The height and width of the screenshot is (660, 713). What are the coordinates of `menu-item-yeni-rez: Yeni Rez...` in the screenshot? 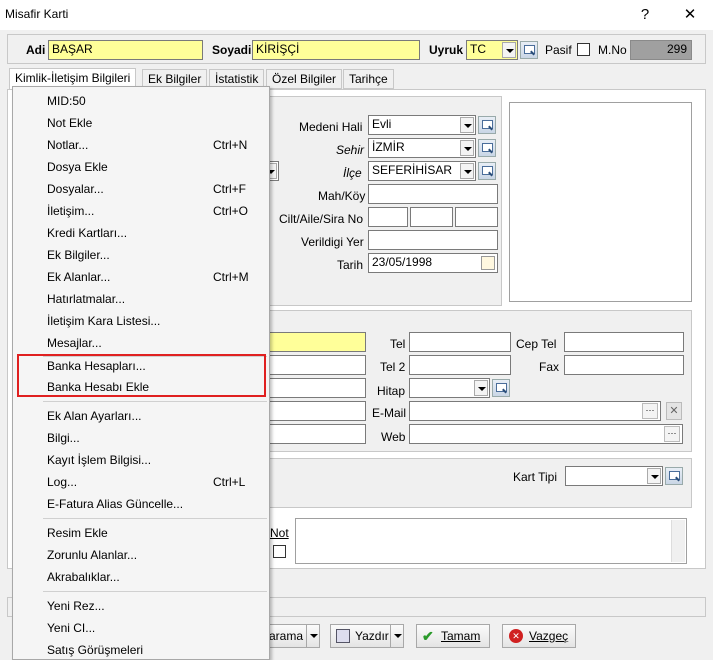 It's located at (141, 606).